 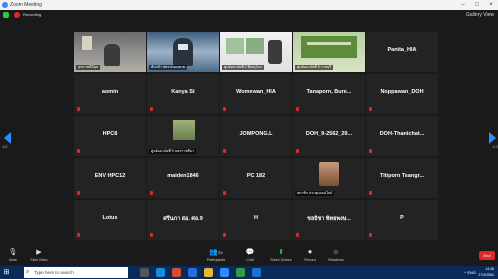 I want to click on file-explorer-icon, so click(x=208, y=272).